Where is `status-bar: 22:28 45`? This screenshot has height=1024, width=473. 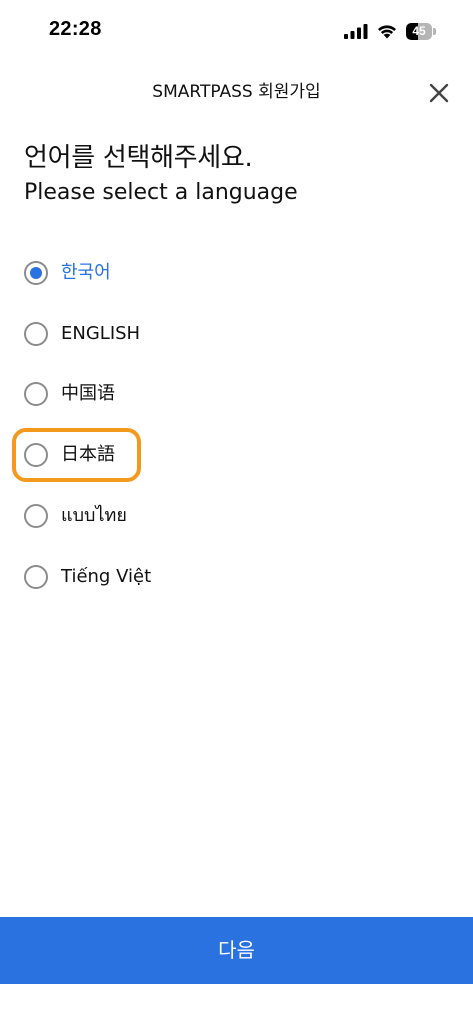 status-bar: 22:28 45 is located at coordinates (236, 30).